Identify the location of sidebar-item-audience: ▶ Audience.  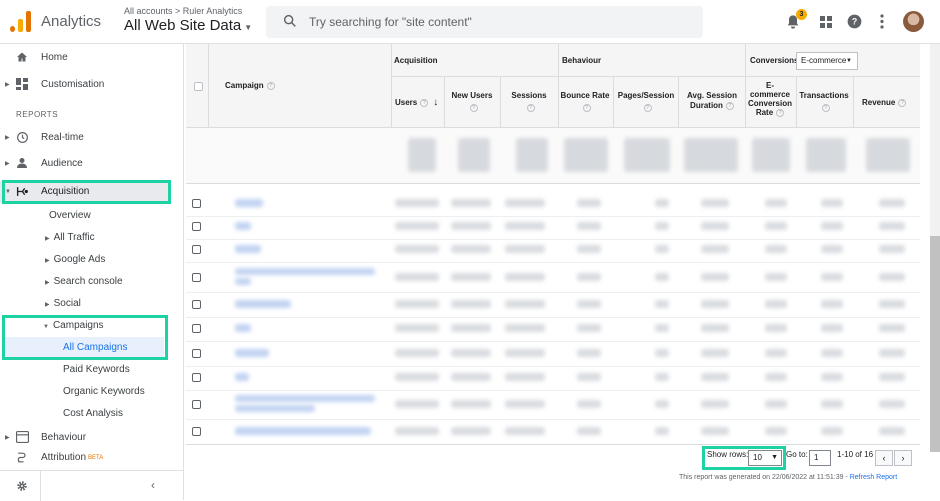
(92, 164).